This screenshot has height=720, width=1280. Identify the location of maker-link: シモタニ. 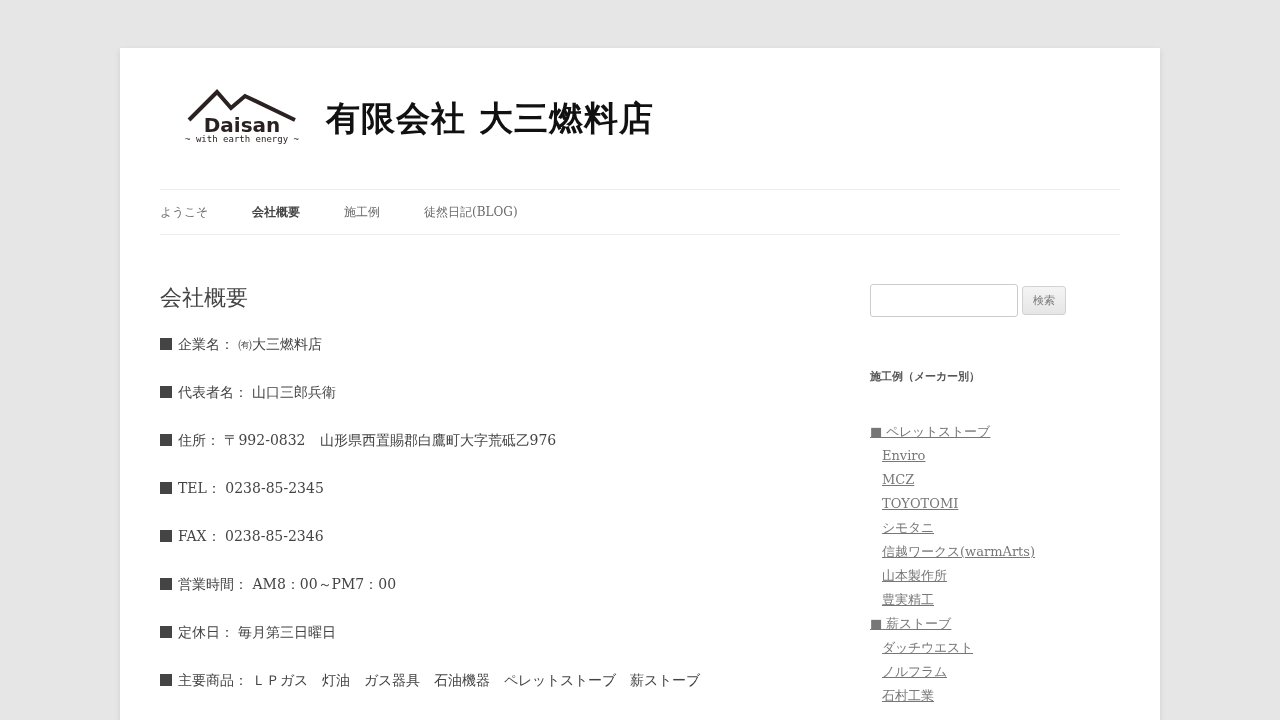
(908, 528).